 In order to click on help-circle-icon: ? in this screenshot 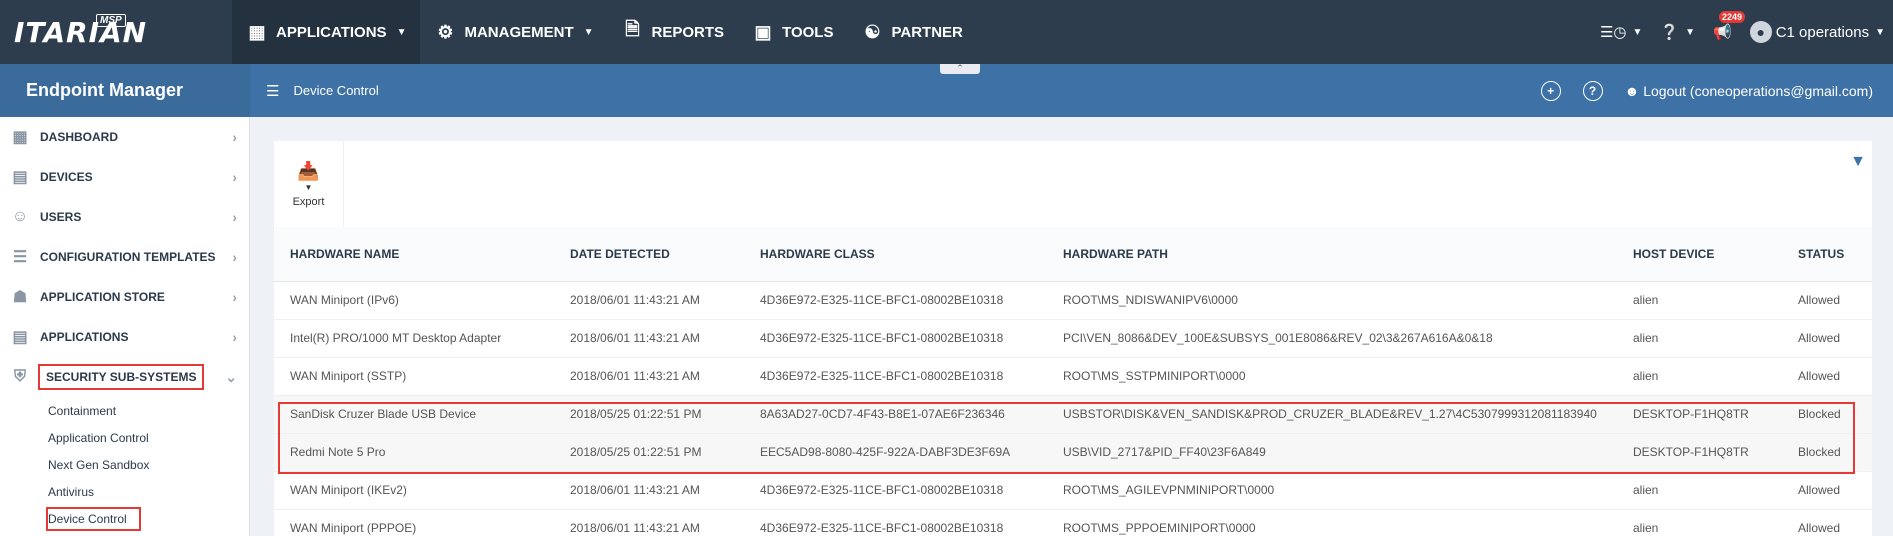, I will do `click(1592, 90)`.